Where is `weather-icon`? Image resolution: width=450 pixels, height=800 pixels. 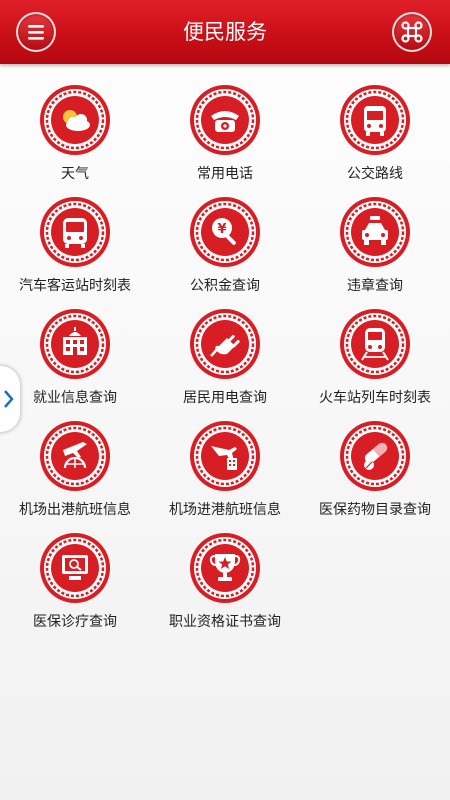
weather-icon is located at coordinates (75, 120).